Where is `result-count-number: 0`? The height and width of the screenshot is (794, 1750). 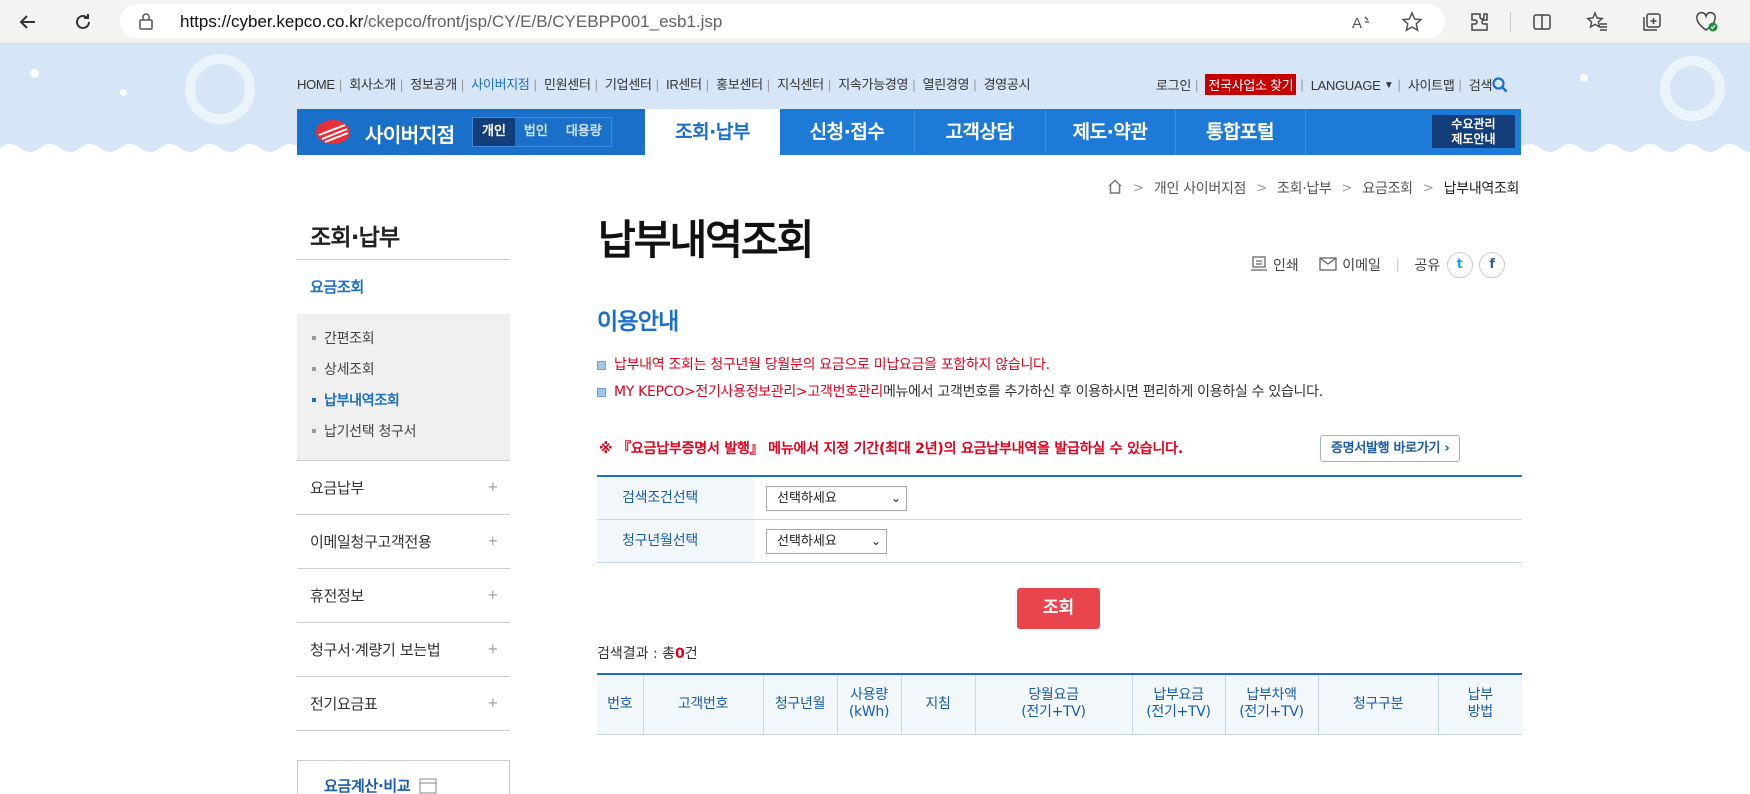 result-count-number: 0 is located at coordinates (680, 654).